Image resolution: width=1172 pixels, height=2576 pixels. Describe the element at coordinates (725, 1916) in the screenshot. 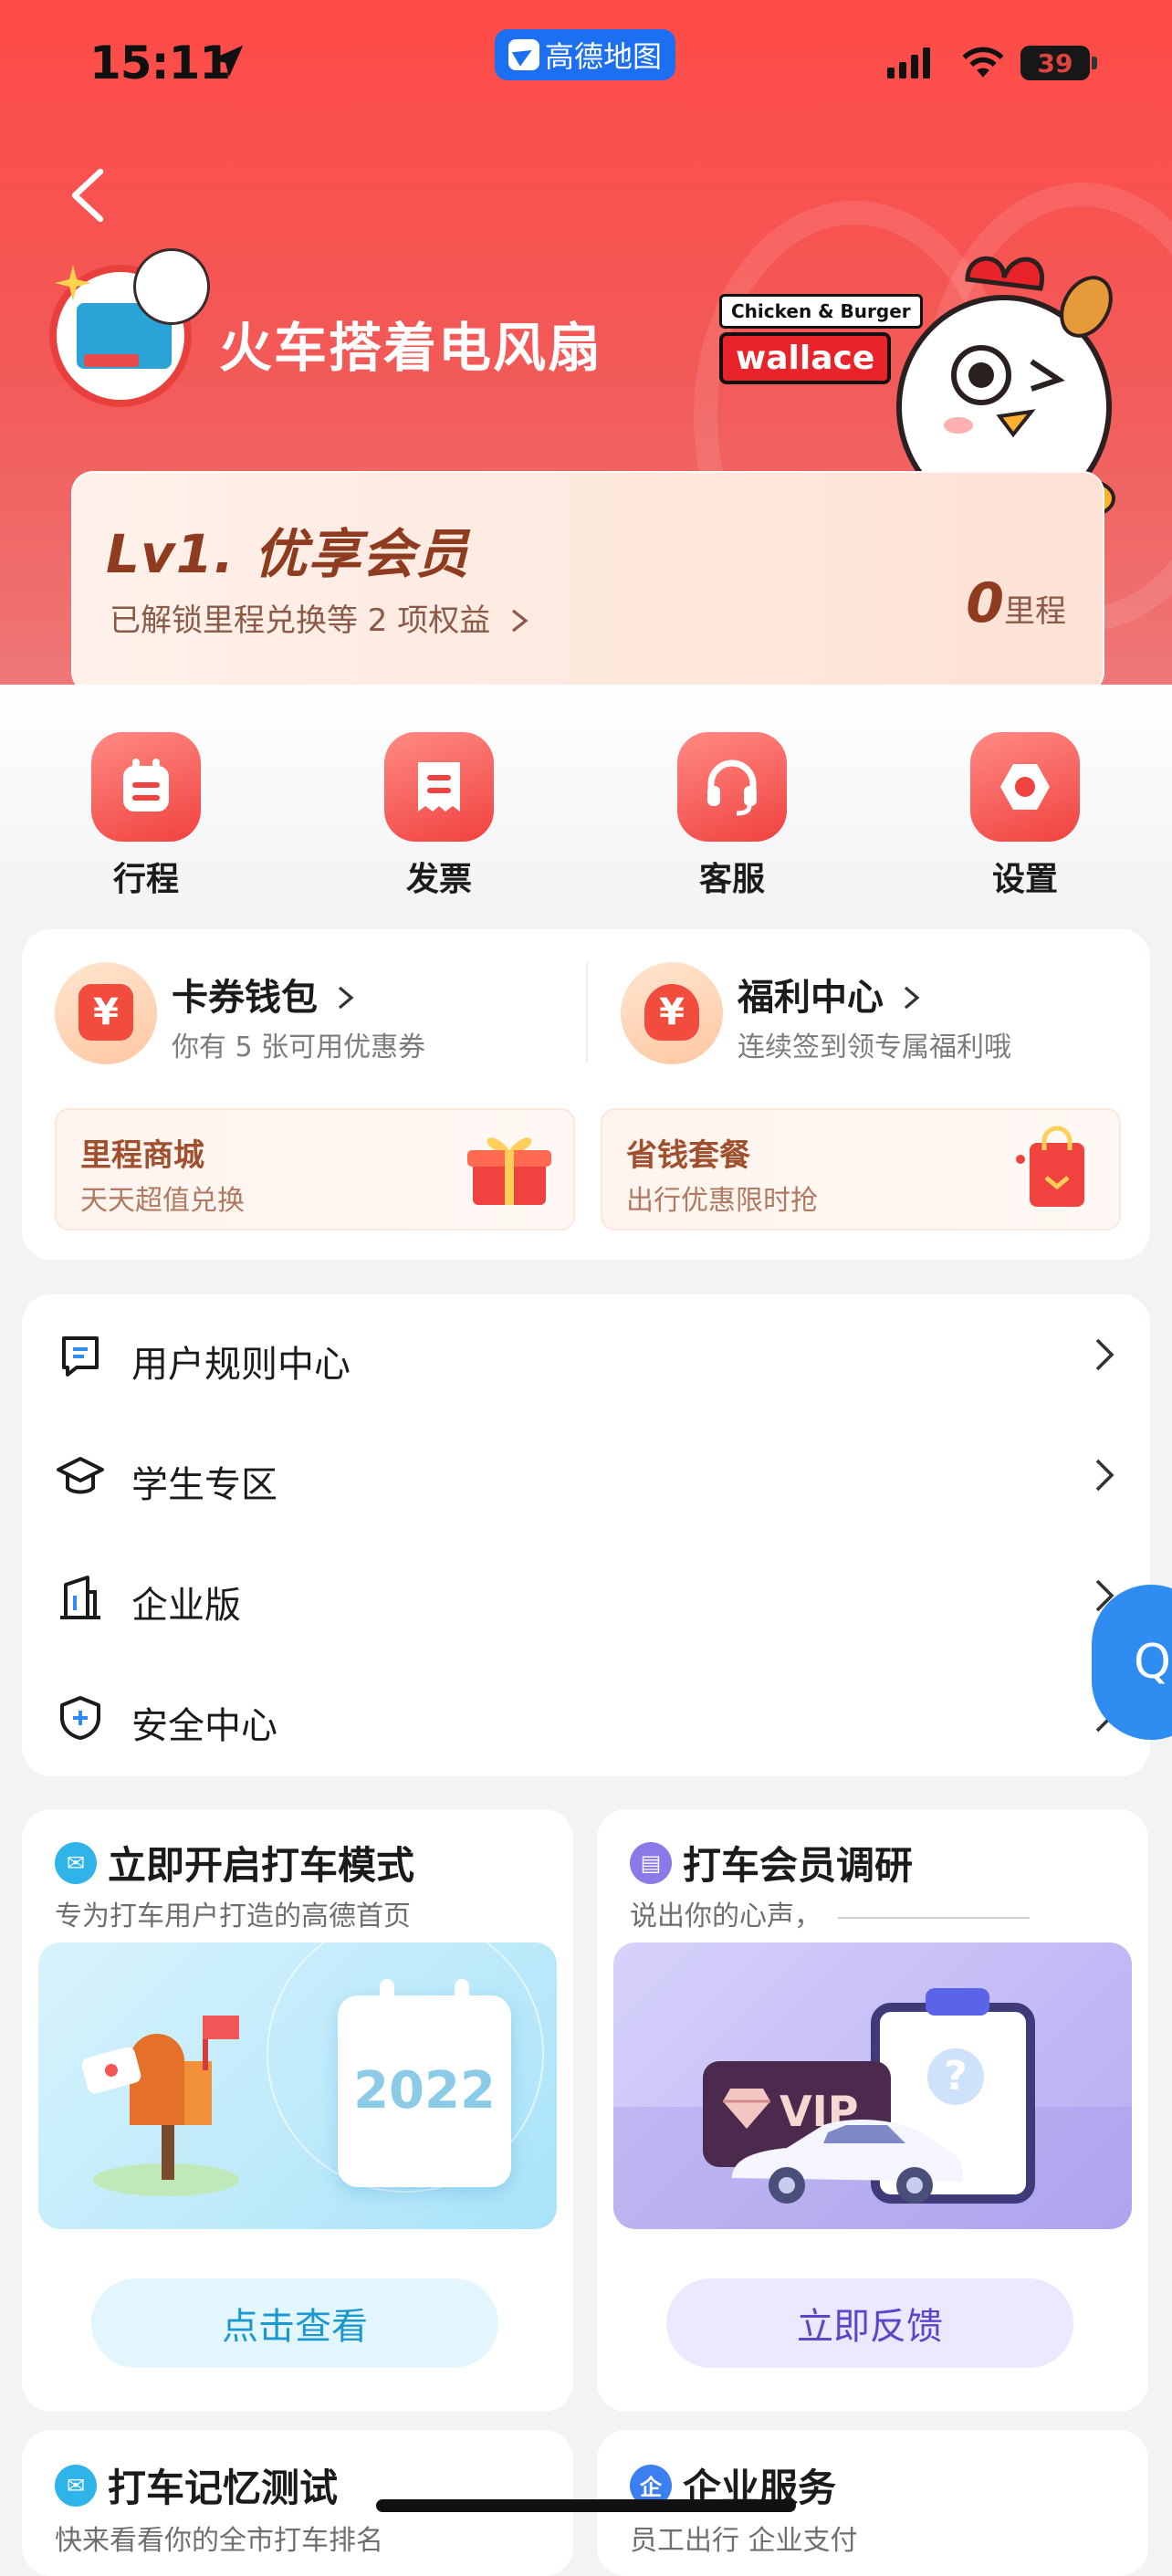

I see `survey-subtitle-text: 说出你的心声，` at that location.